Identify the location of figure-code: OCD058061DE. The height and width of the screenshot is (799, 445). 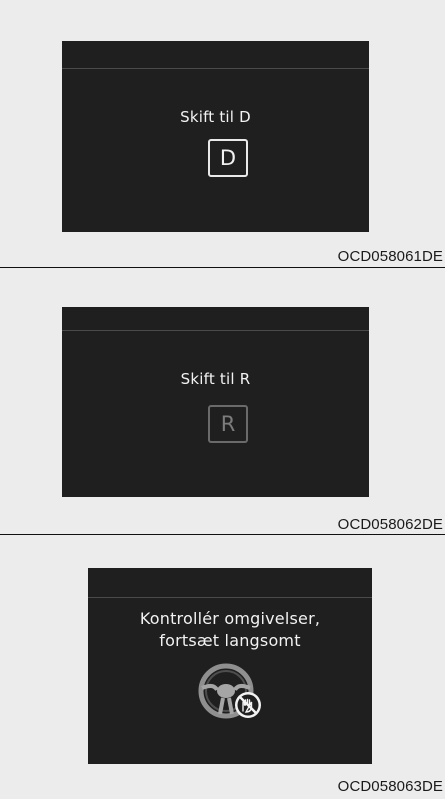
(390, 256).